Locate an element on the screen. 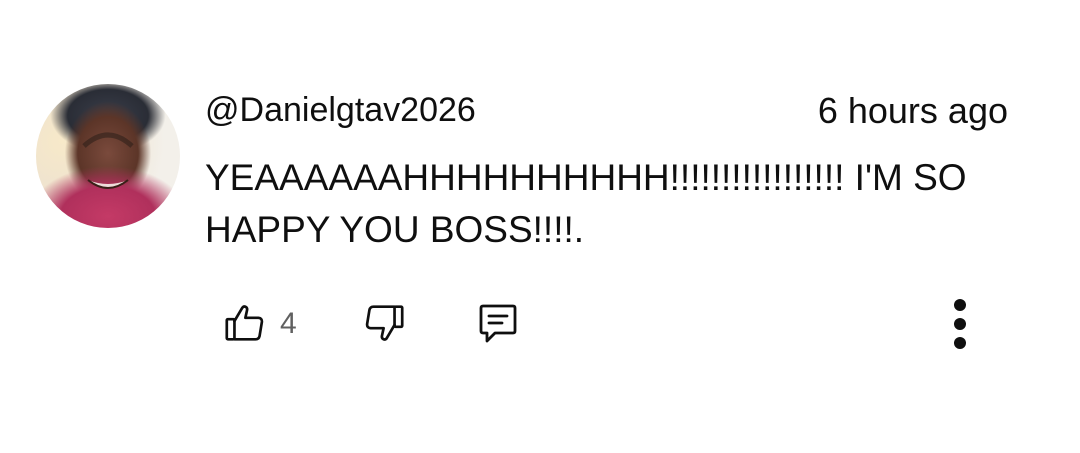 The image size is (1080, 453). dislike-button is located at coordinates (384, 324).